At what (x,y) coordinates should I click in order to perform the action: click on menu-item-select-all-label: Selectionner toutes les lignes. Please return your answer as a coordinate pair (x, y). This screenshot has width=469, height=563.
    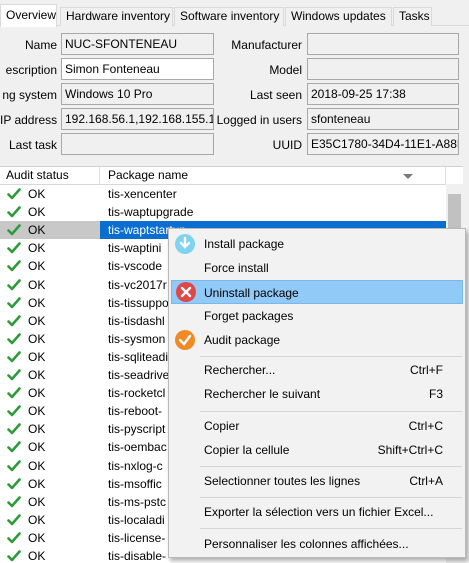
    Looking at the image, I should click on (282, 481).